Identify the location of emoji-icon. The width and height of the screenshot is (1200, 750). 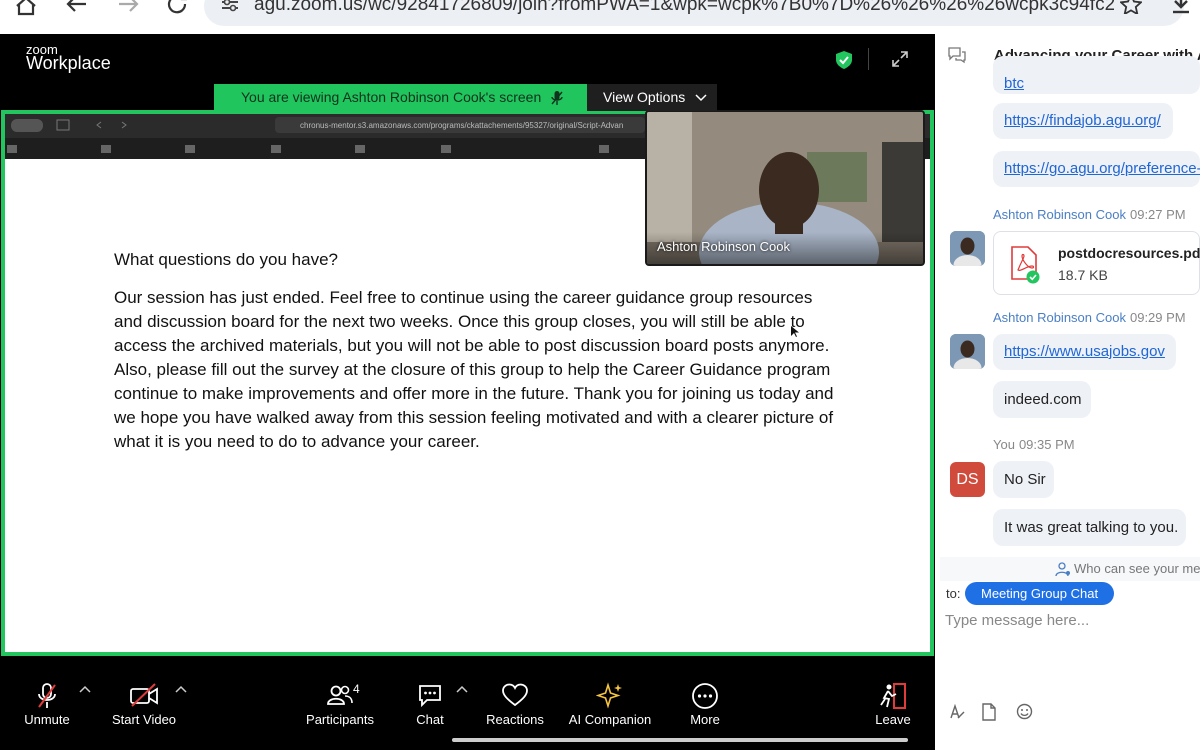
(1024, 711).